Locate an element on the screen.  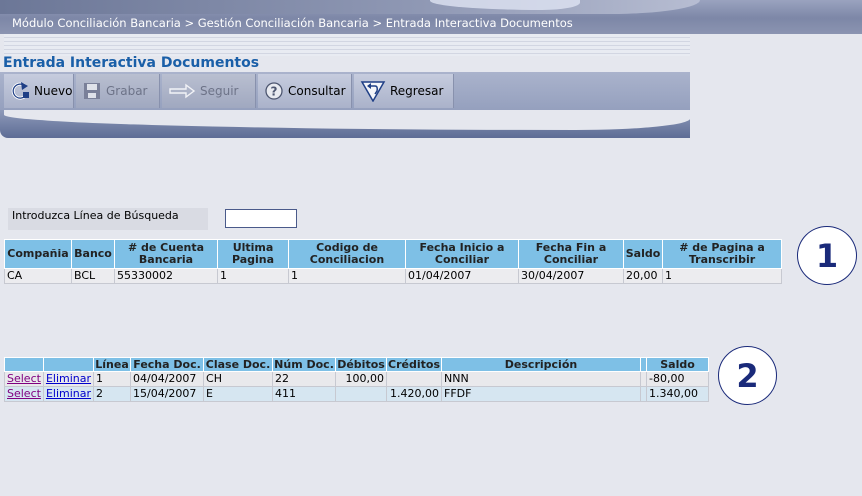
cell-banco: BCL is located at coordinates (93, 276).